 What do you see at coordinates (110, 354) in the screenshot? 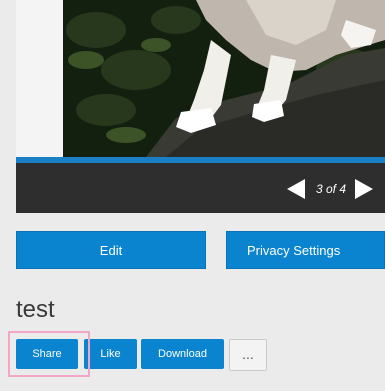
I see `like-button: Like` at bounding box center [110, 354].